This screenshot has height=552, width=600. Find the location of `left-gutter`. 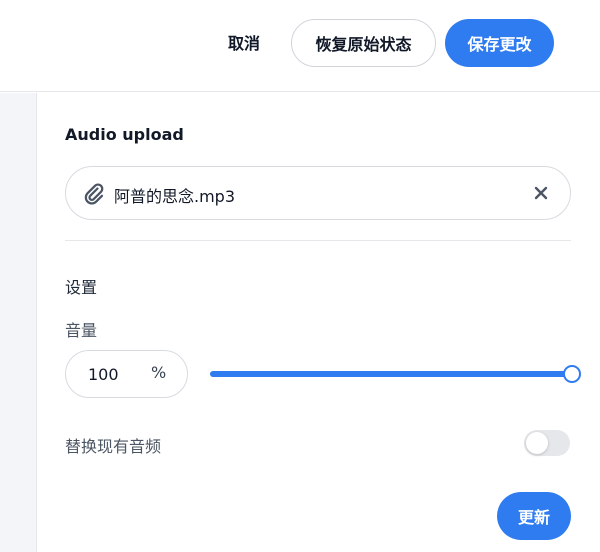

left-gutter is located at coordinates (18, 322).